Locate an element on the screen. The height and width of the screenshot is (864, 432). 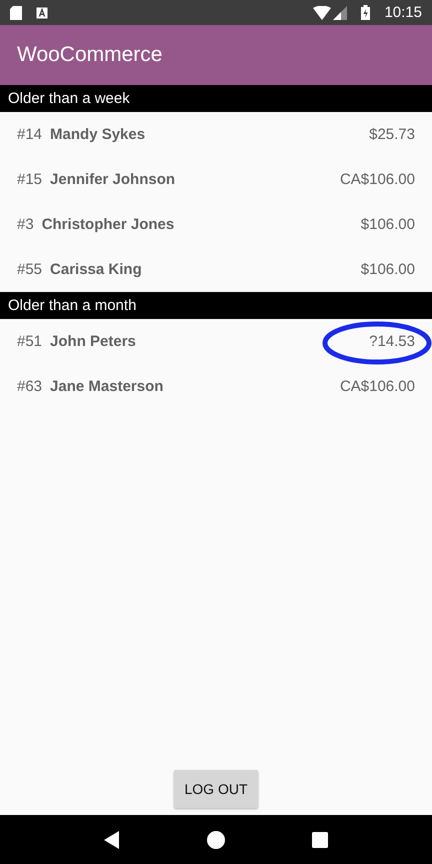
order-row: #63 Jane Masterson CA$106.00 is located at coordinates (216, 386).